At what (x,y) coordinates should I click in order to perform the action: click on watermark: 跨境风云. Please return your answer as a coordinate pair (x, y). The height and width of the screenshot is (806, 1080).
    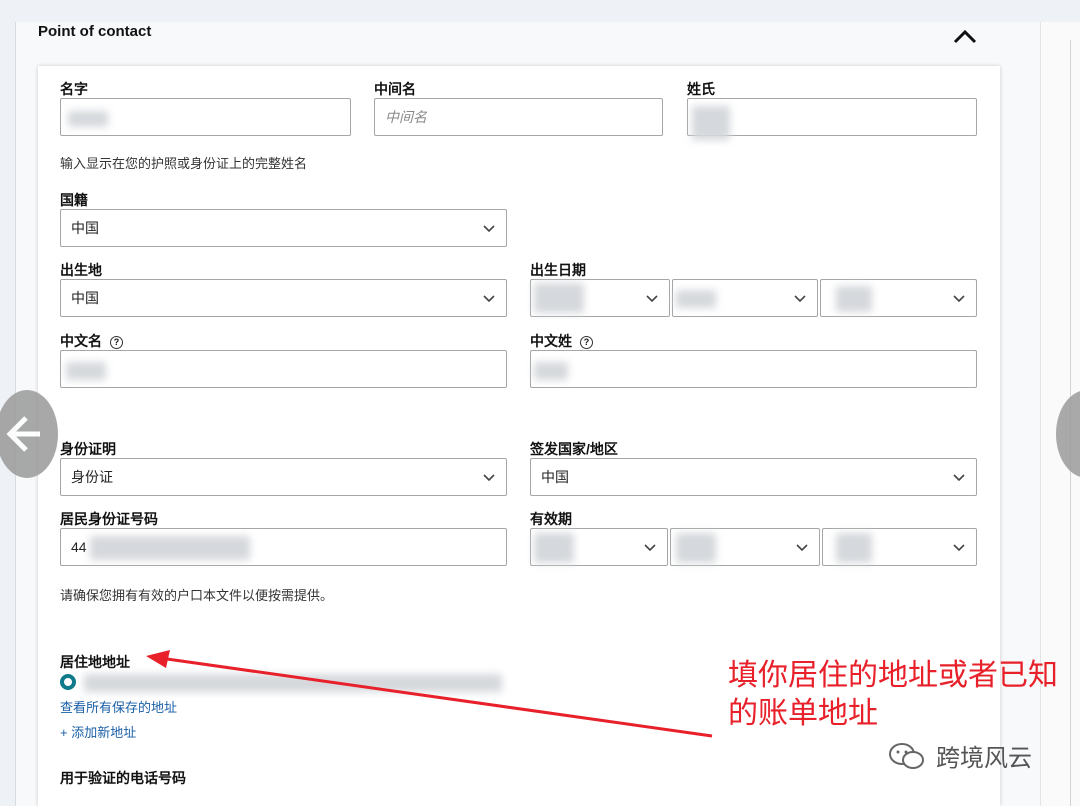
    Looking at the image, I should click on (960, 755).